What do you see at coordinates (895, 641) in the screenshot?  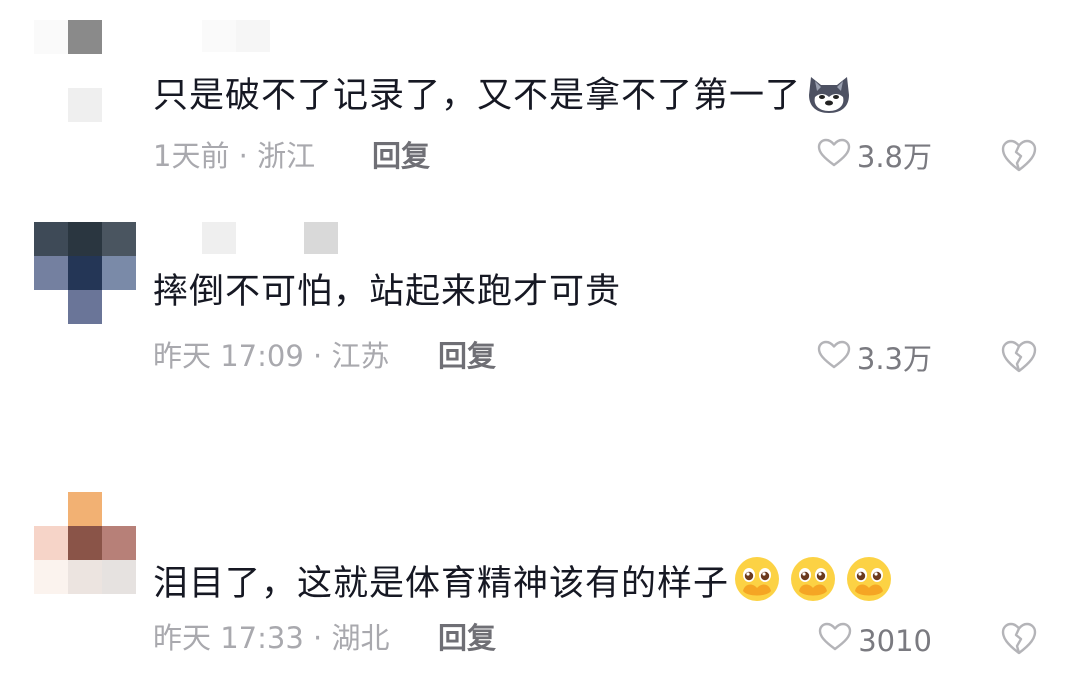 I see `like-count: 3010` at bounding box center [895, 641].